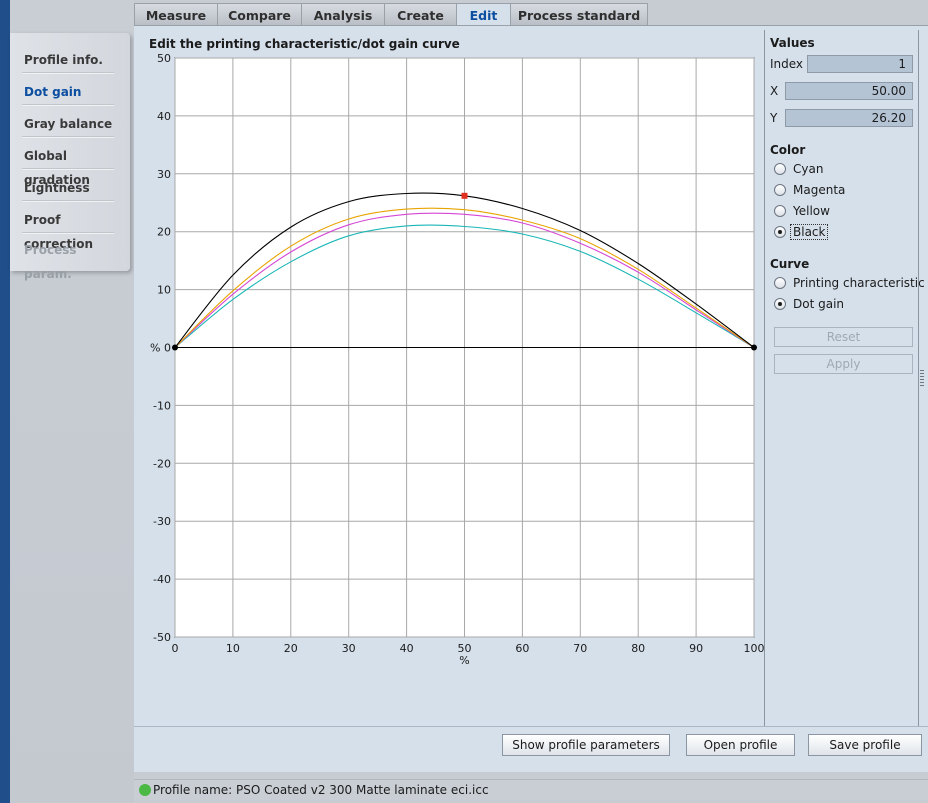 Image resolution: width=928 pixels, height=803 pixels. What do you see at coordinates (164, 58) in the screenshot?
I see `y-tick-label: 50` at bounding box center [164, 58].